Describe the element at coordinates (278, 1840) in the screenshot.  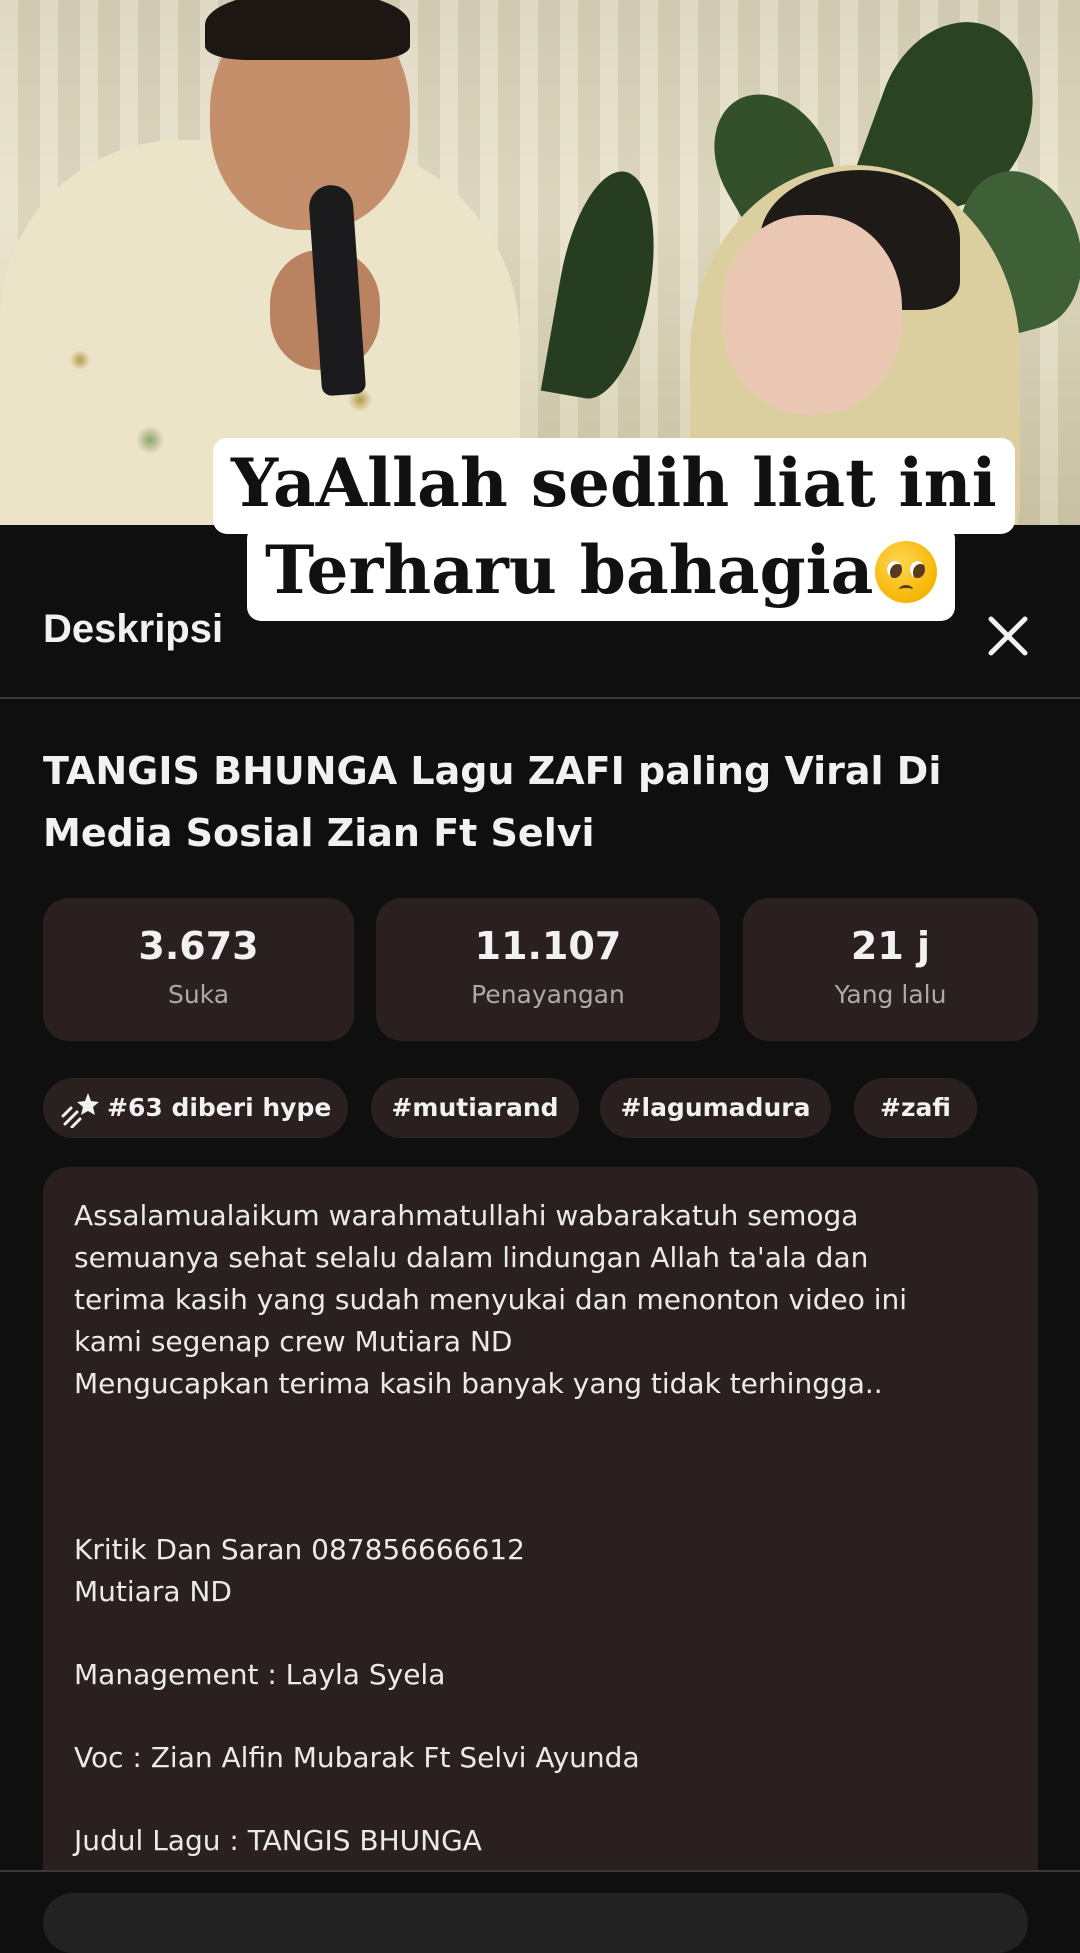
I see `description-line: Judul Lagu : TANGIS BHUNGA` at that location.